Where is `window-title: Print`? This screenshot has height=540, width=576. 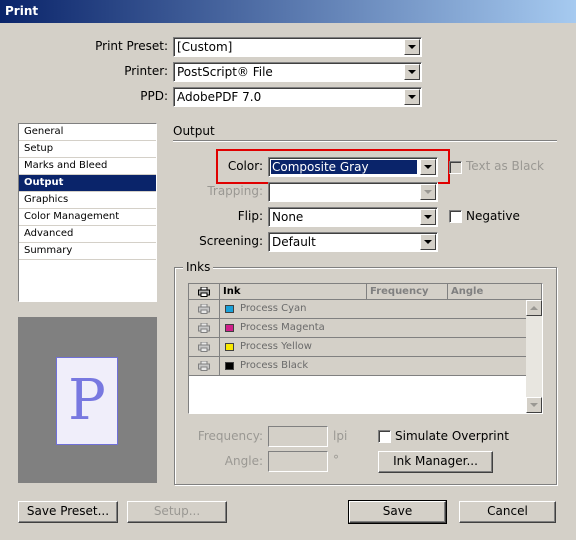
window-title: Print is located at coordinates (22, 11).